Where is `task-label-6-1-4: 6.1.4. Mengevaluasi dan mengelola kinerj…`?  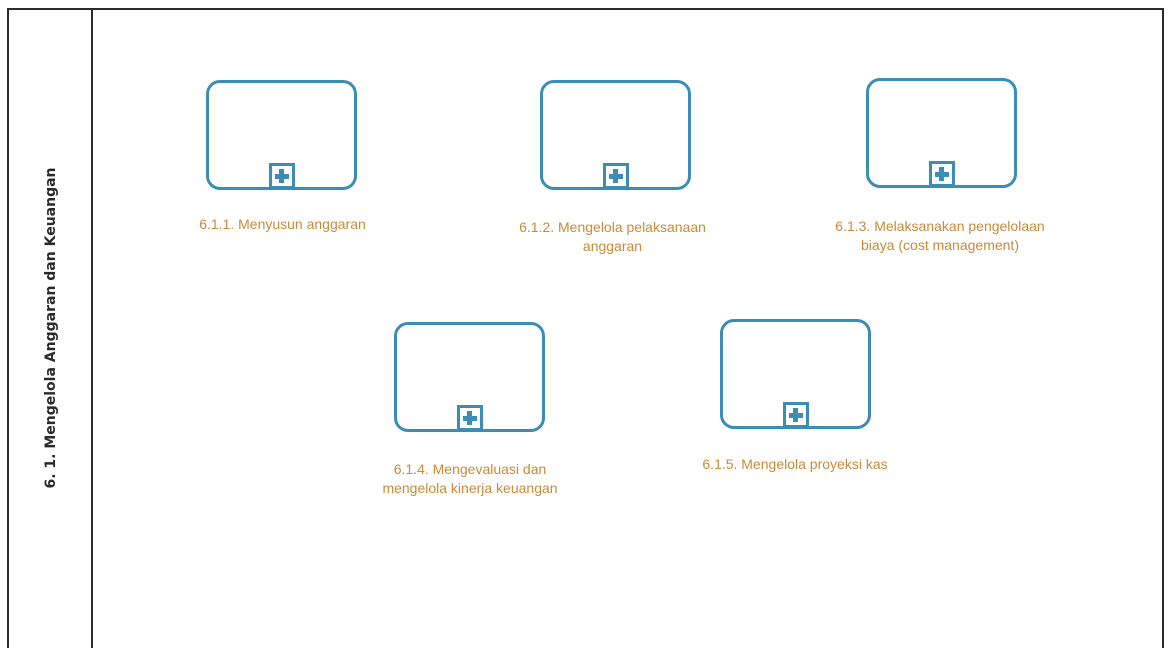
task-label-6-1-4: 6.1.4. Mengevaluasi dan mengelola kinerj… is located at coordinates (470, 478).